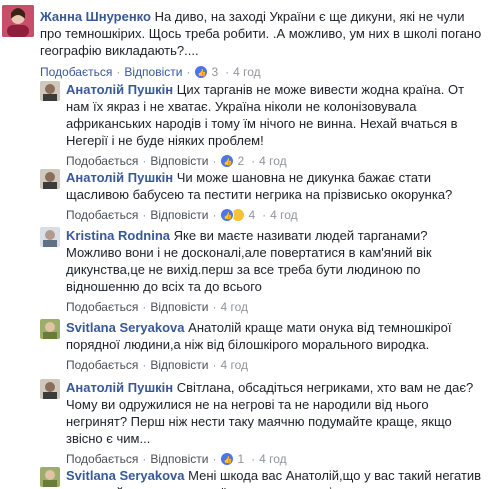  What do you see at coordinates (95, 16) in the screenshot?
I see `comment-author: Жанна Шнуренко` at bounding box center [95, 16].